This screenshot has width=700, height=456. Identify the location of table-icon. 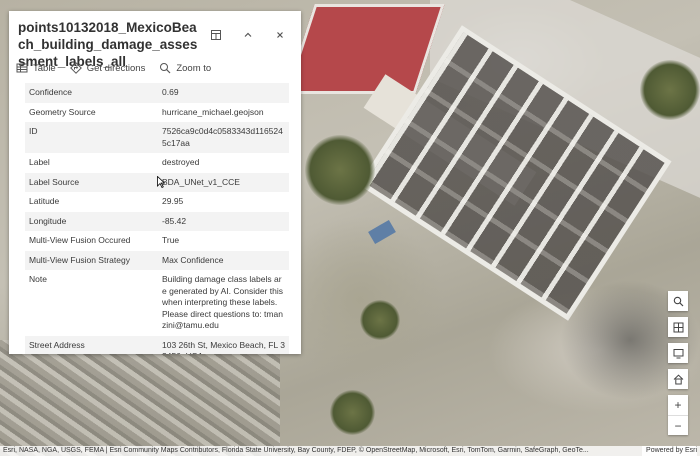
(22, 68).